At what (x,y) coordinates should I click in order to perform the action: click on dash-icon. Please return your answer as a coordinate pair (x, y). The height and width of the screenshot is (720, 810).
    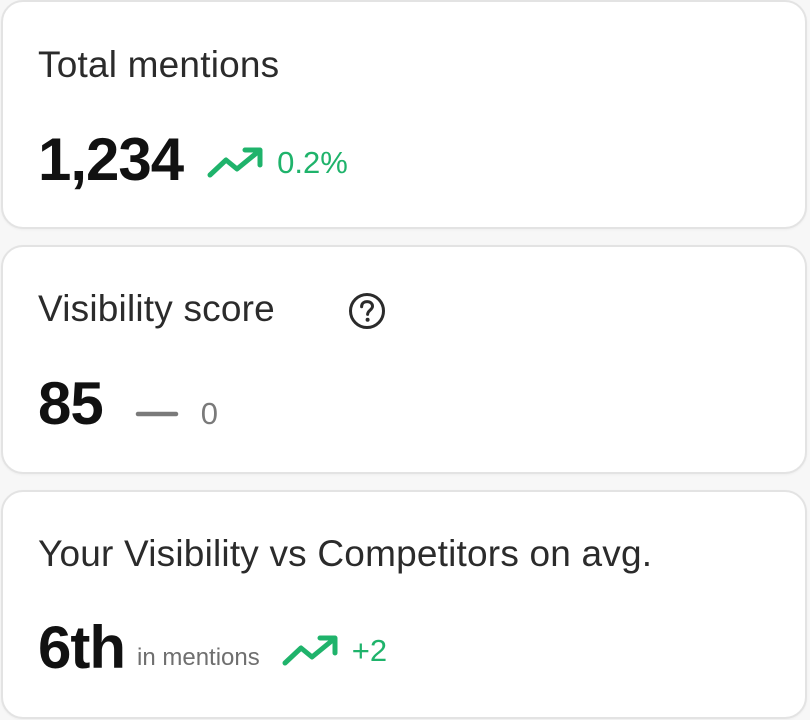
    Looking at the image, I should click on (163, 414).